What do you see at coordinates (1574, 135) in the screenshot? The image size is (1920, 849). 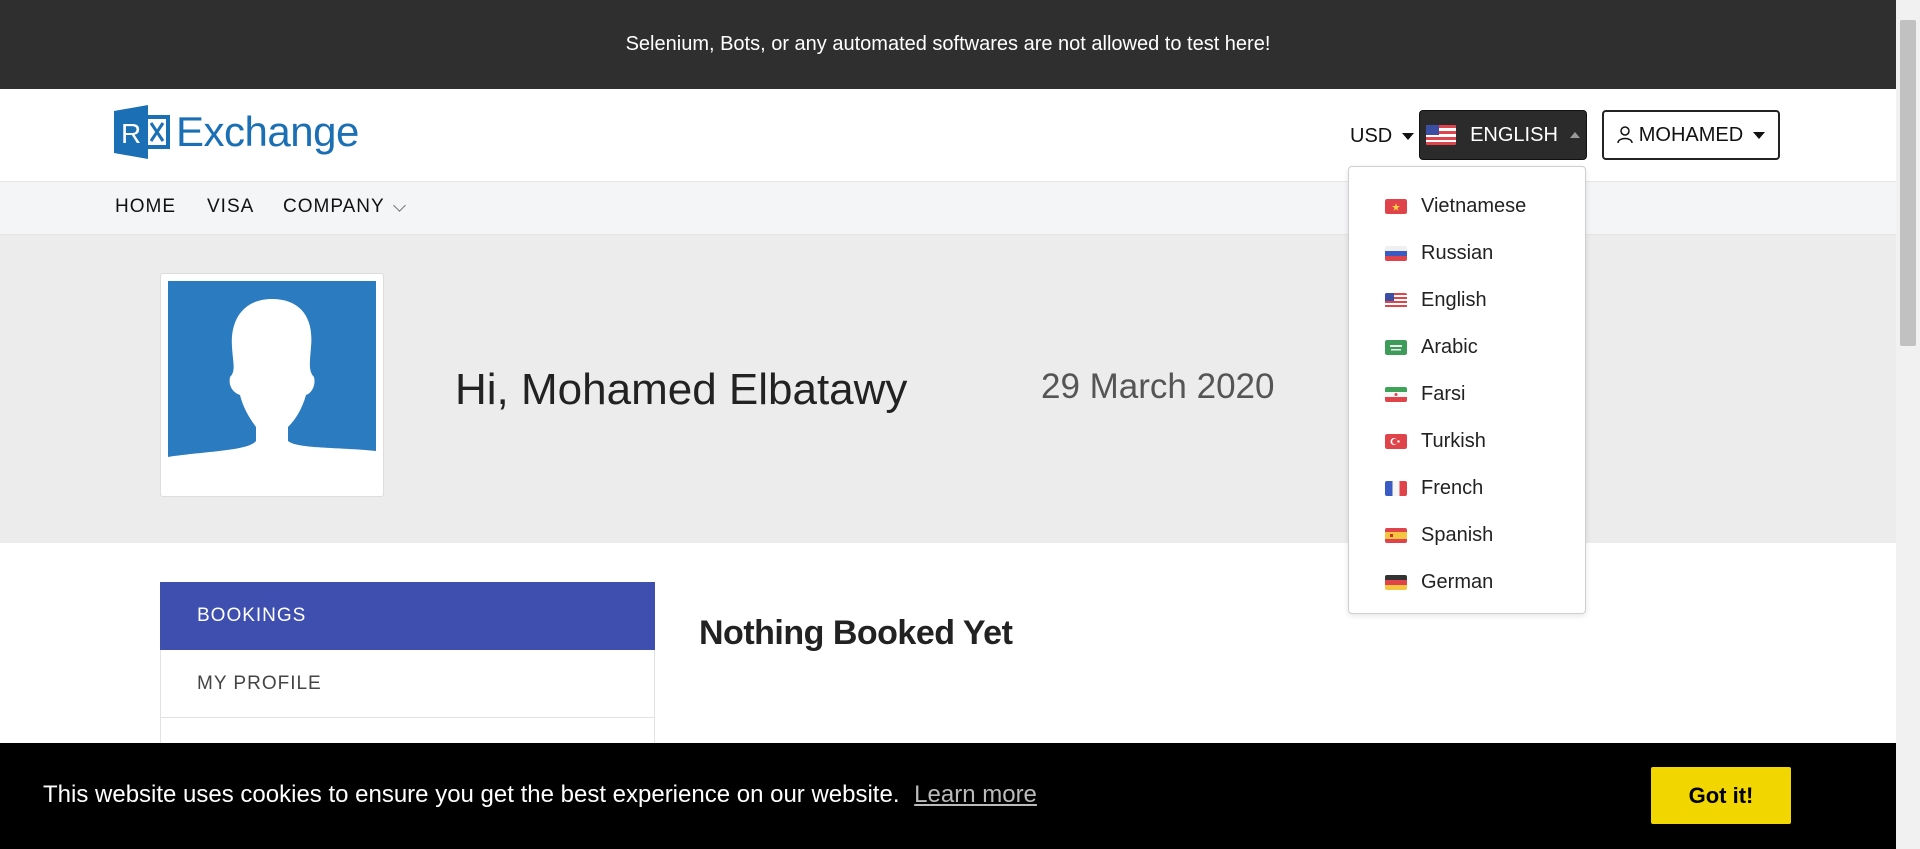 I see `caret-up-icon` at bounding box center [1574, 135].